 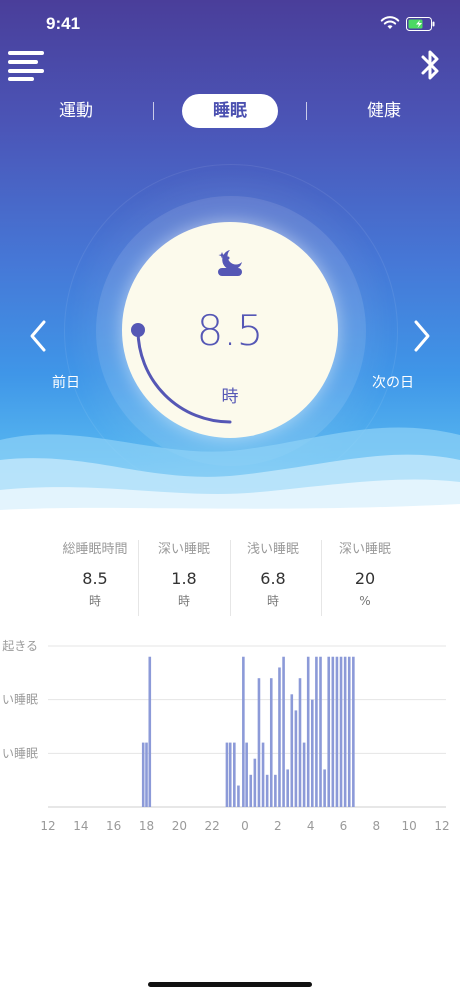 What do you see at coordinates (245, 826) in the screenshot?
I see `chart-x-label: 0` at bounding box center [245, 826].